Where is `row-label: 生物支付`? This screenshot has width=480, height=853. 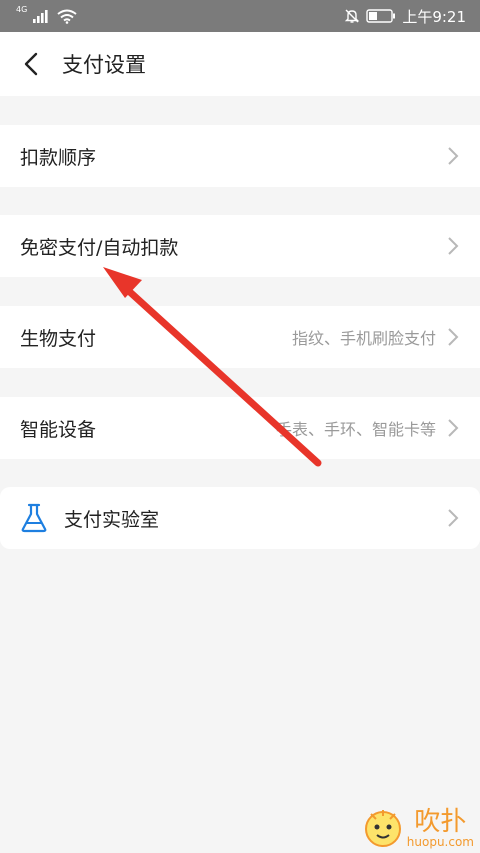
row-label: 生物支付 is located at coordinates (58, 338).